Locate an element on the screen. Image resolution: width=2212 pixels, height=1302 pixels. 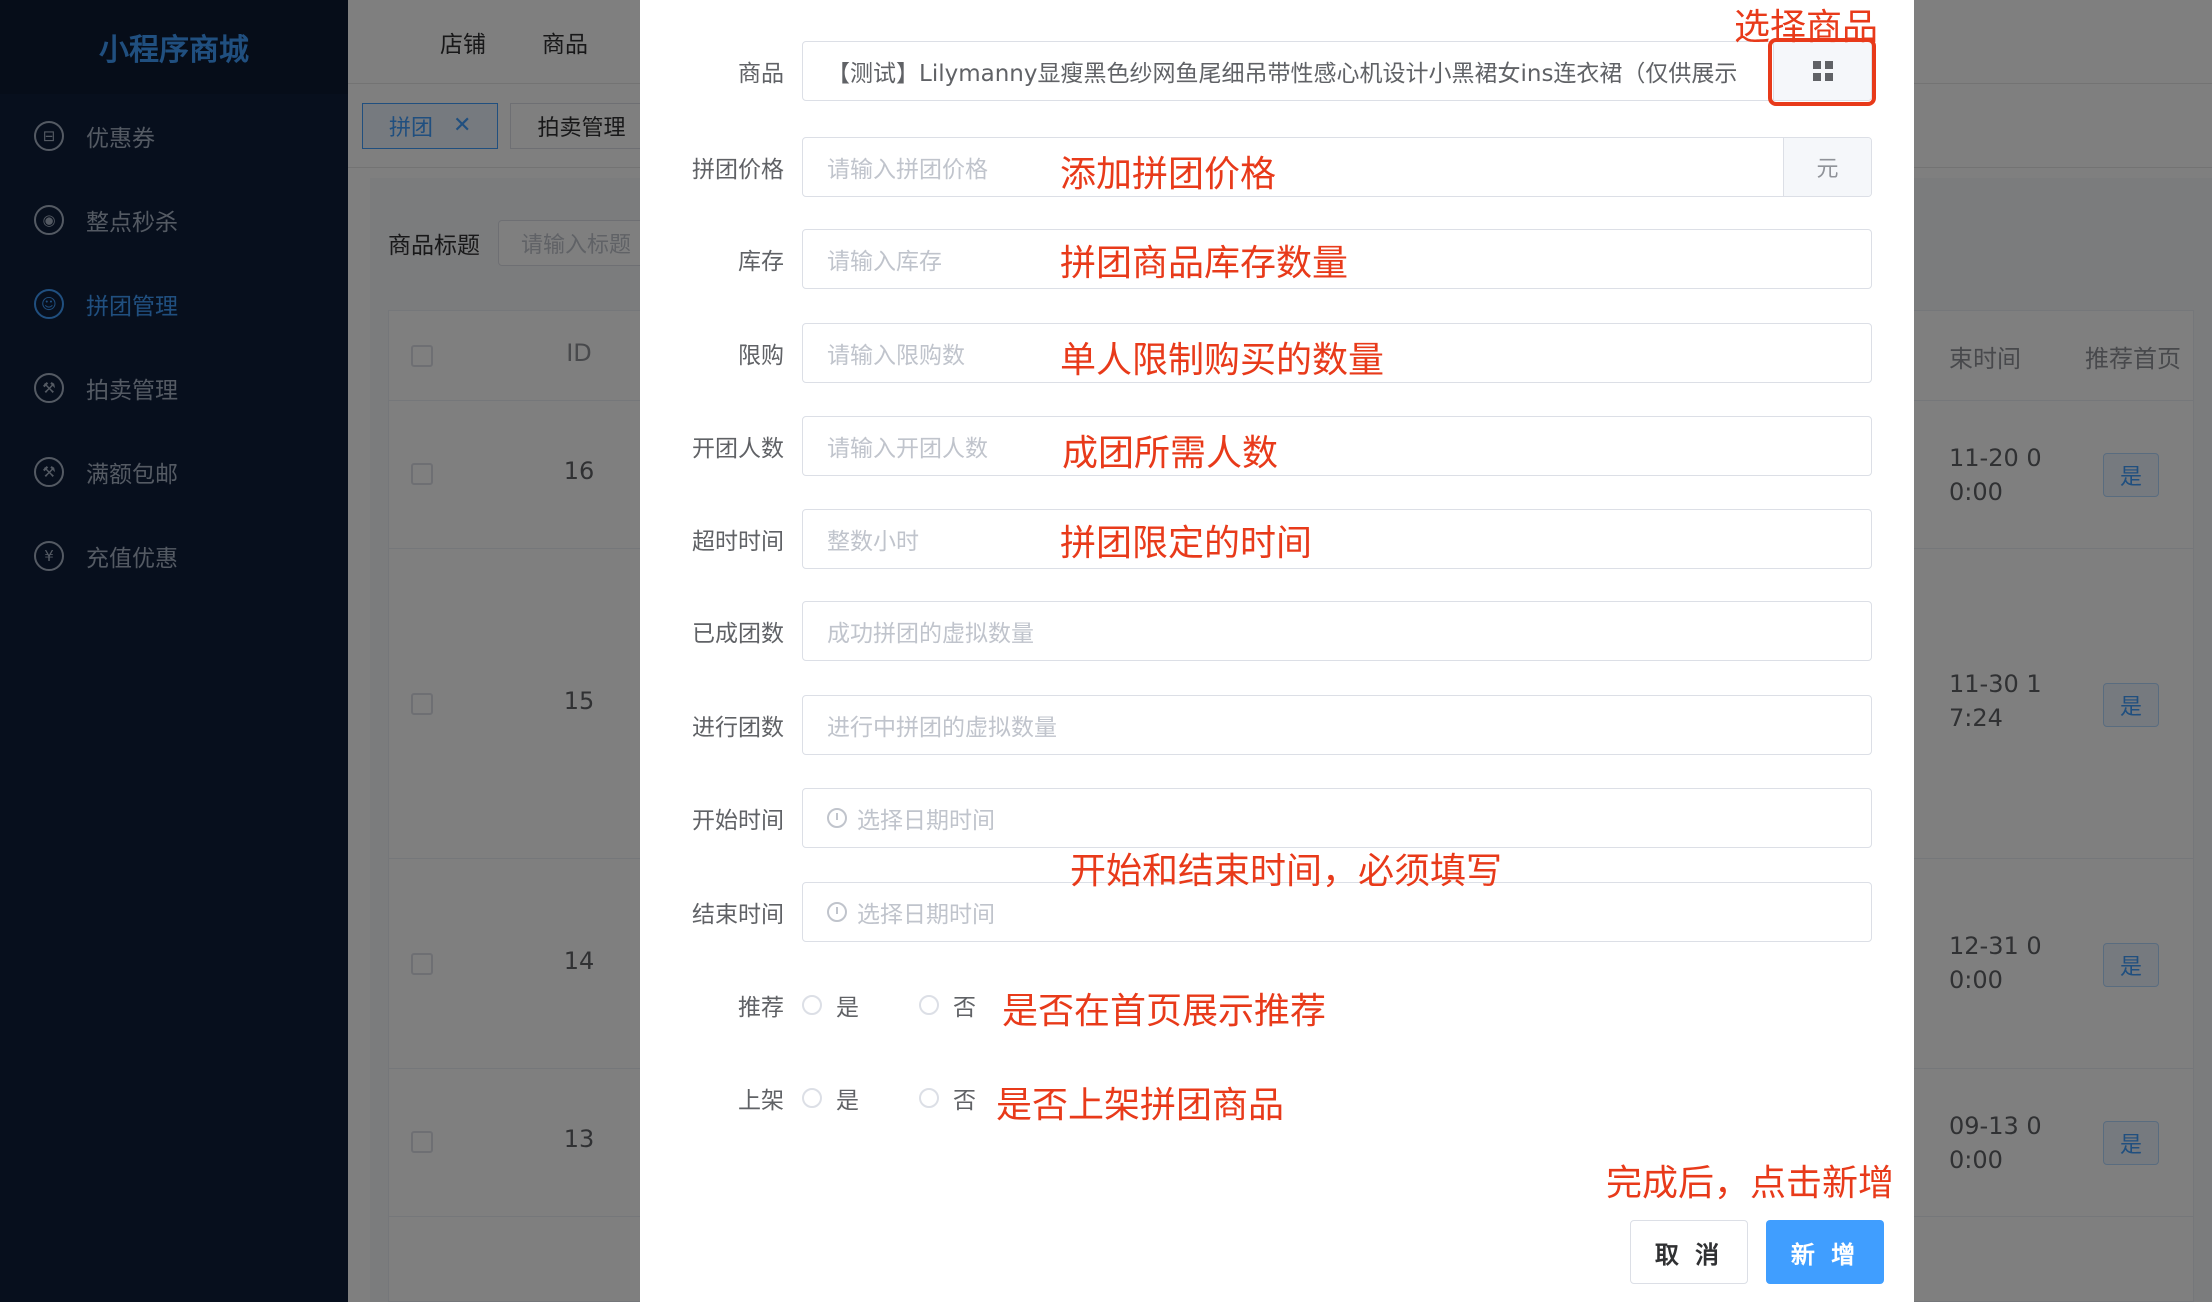
currency-unit: 元 is located at coordinates (1827, 167).